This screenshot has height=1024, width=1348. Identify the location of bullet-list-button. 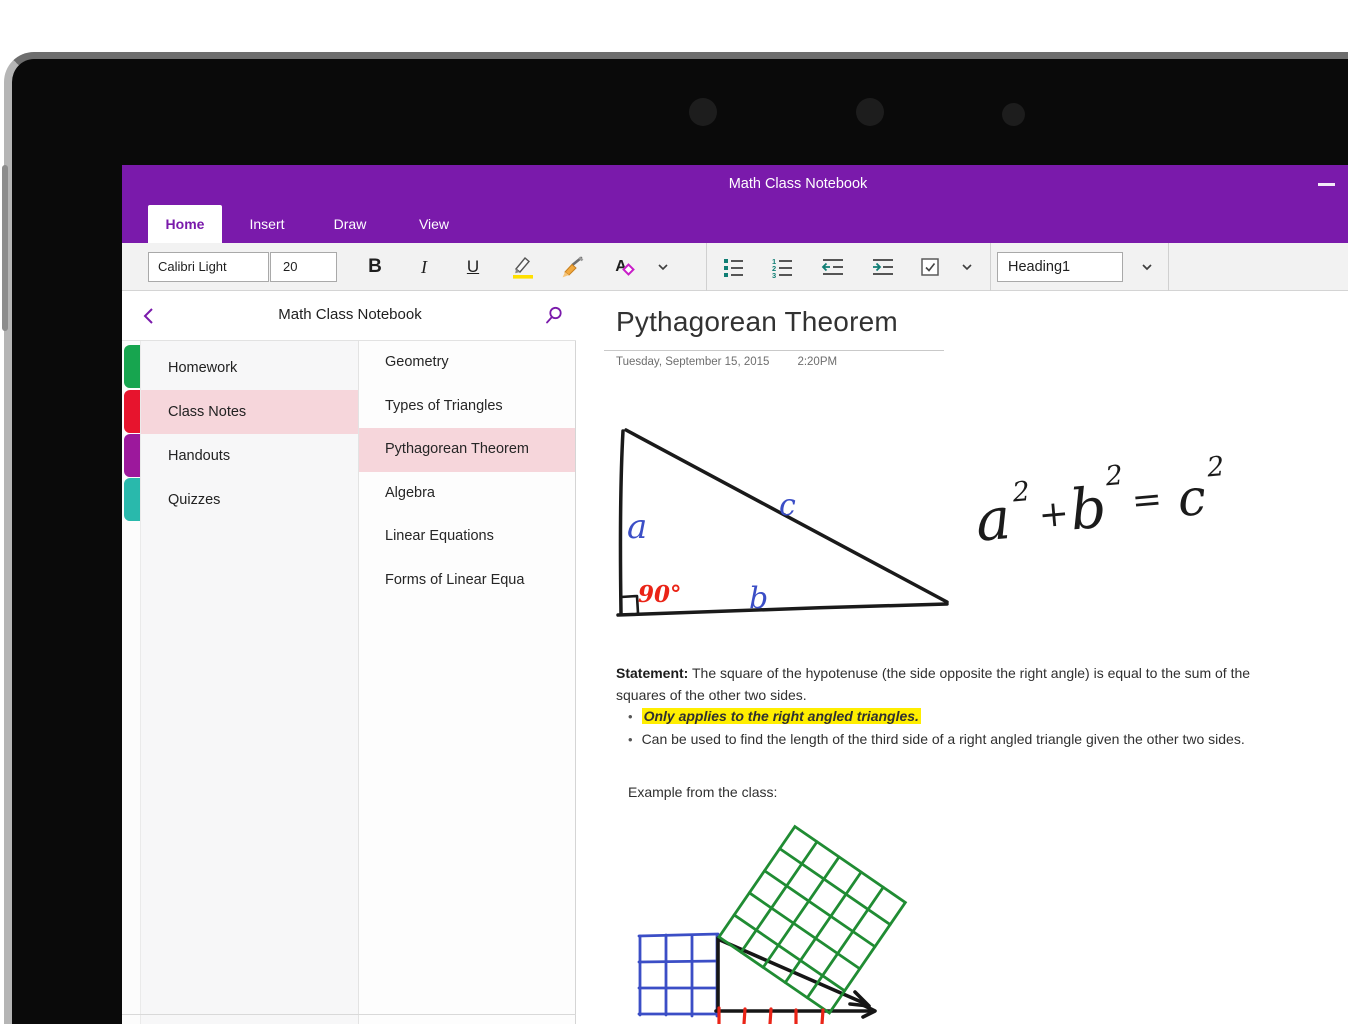
(733, 267).